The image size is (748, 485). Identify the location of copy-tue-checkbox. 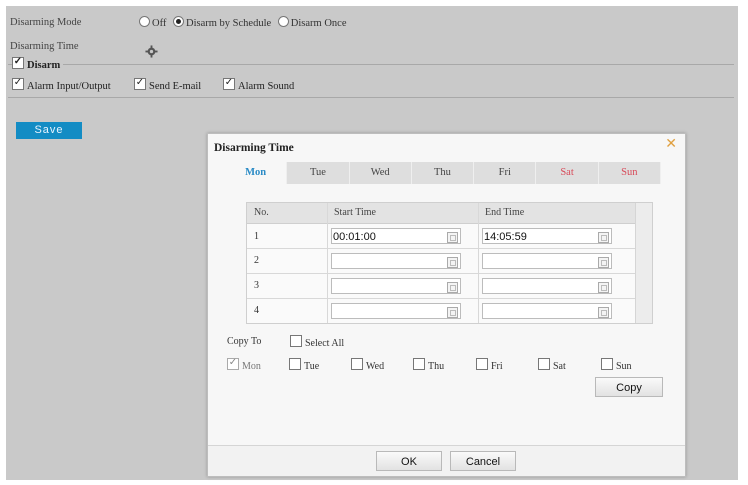
(295, 364).